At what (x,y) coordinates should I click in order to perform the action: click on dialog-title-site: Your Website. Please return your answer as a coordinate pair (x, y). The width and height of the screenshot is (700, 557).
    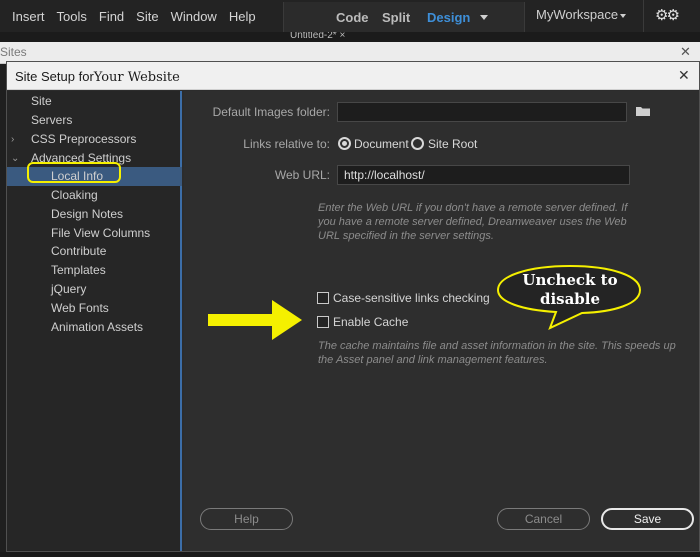
    Looking at the image, I should click on (136, 77).